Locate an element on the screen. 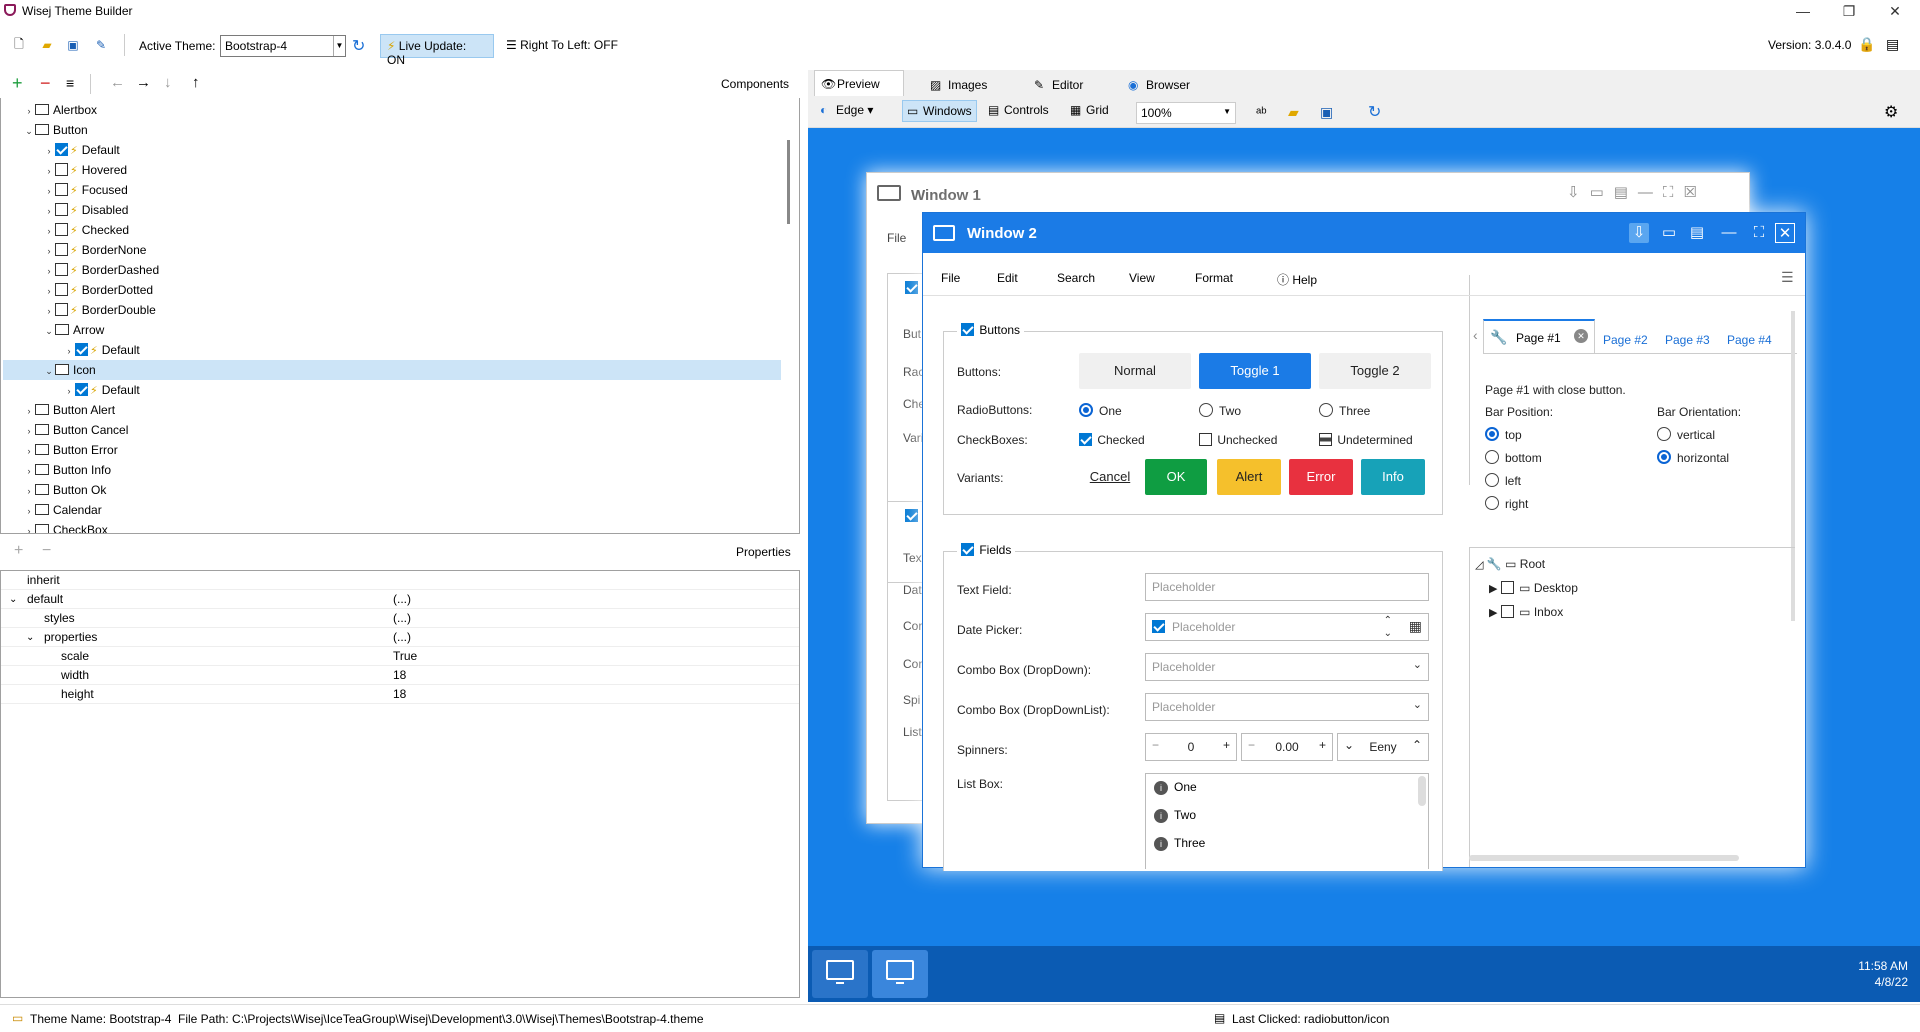 The width and height of the screenshot is (1920, 1032). arrow-left-icon: ← is located at coordinates (117, 82).